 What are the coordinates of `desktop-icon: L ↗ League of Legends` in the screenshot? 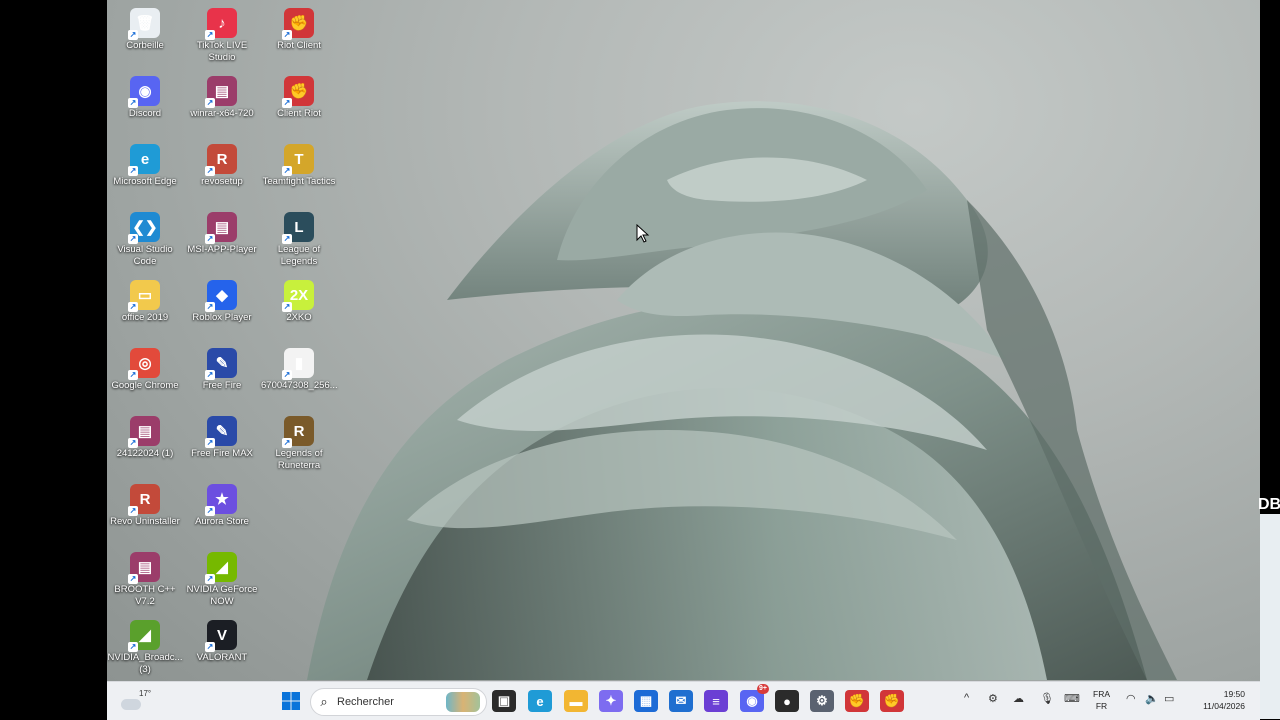 It's located at (299, 238).